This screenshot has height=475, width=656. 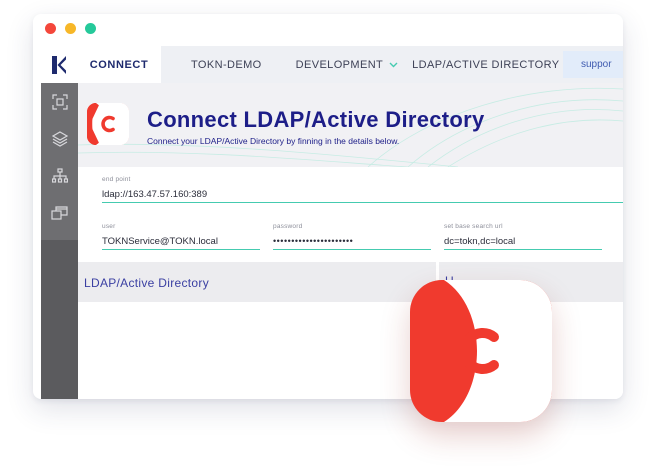 I want to click on ldap-directory-panel: LDAP/Active Directory, so click(x=257, y=282).